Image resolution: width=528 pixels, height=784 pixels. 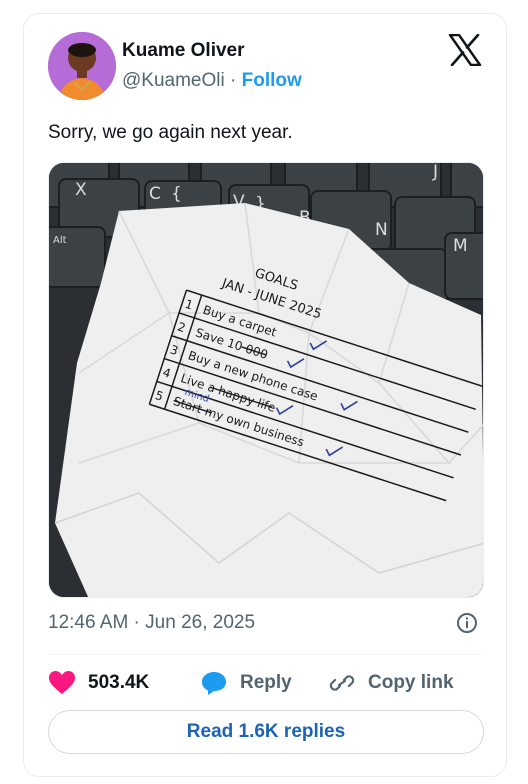 I want to click on reply-button: Reply, so click(x=246, y=683).